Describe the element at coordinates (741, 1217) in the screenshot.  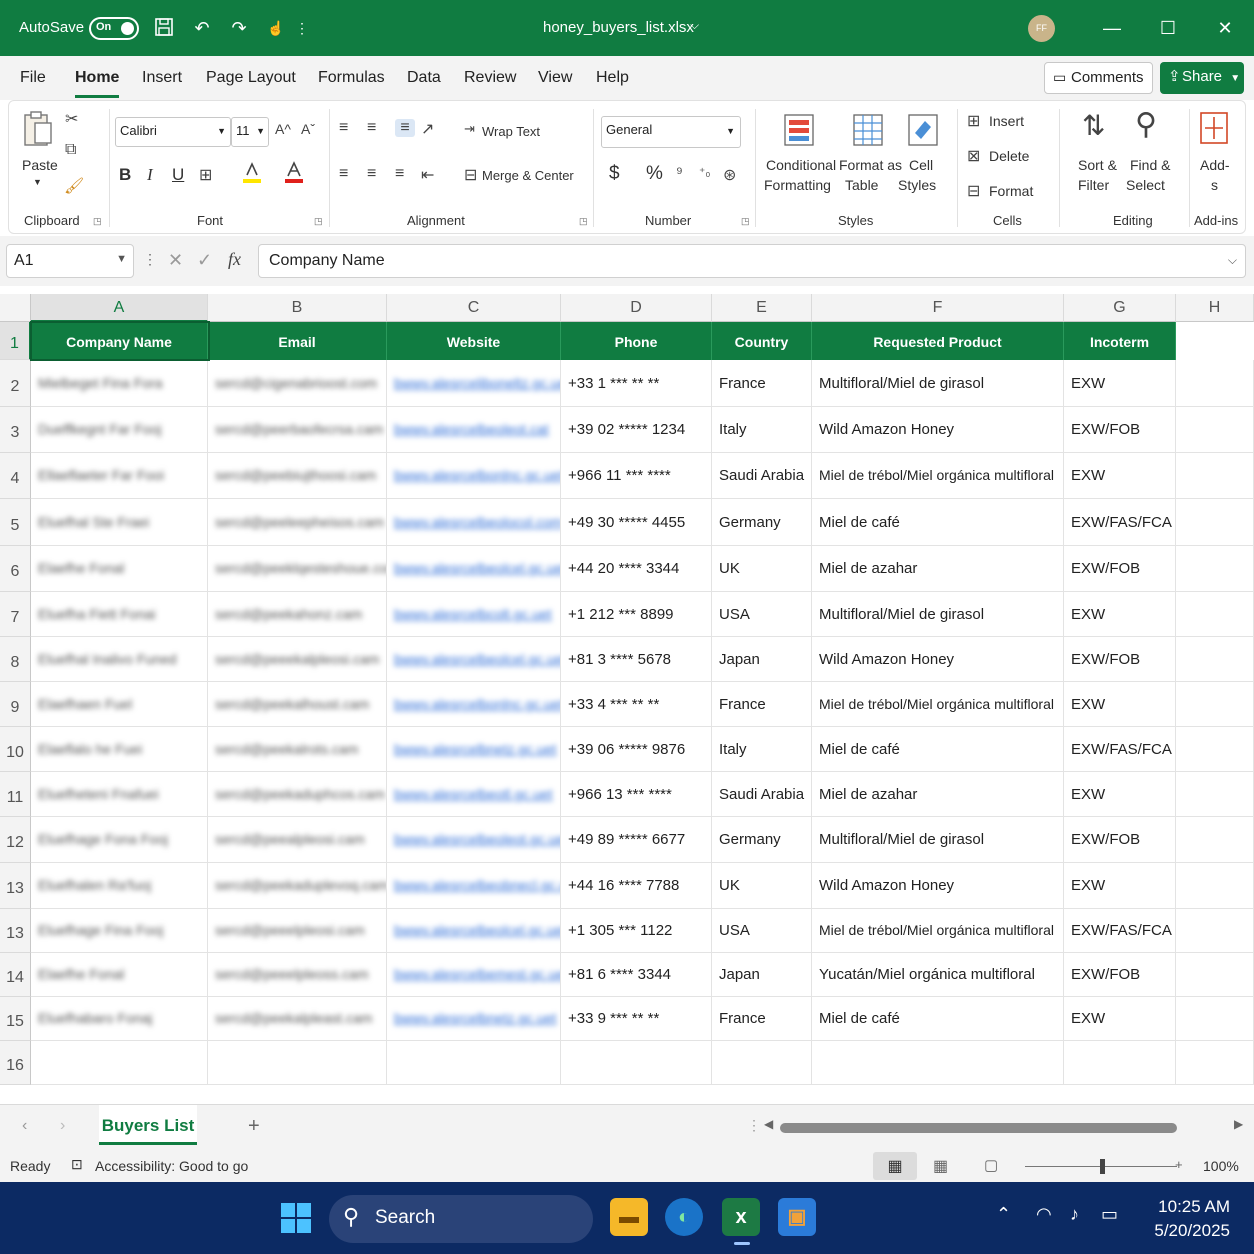
I see `excel-app-icon: x` at that location.